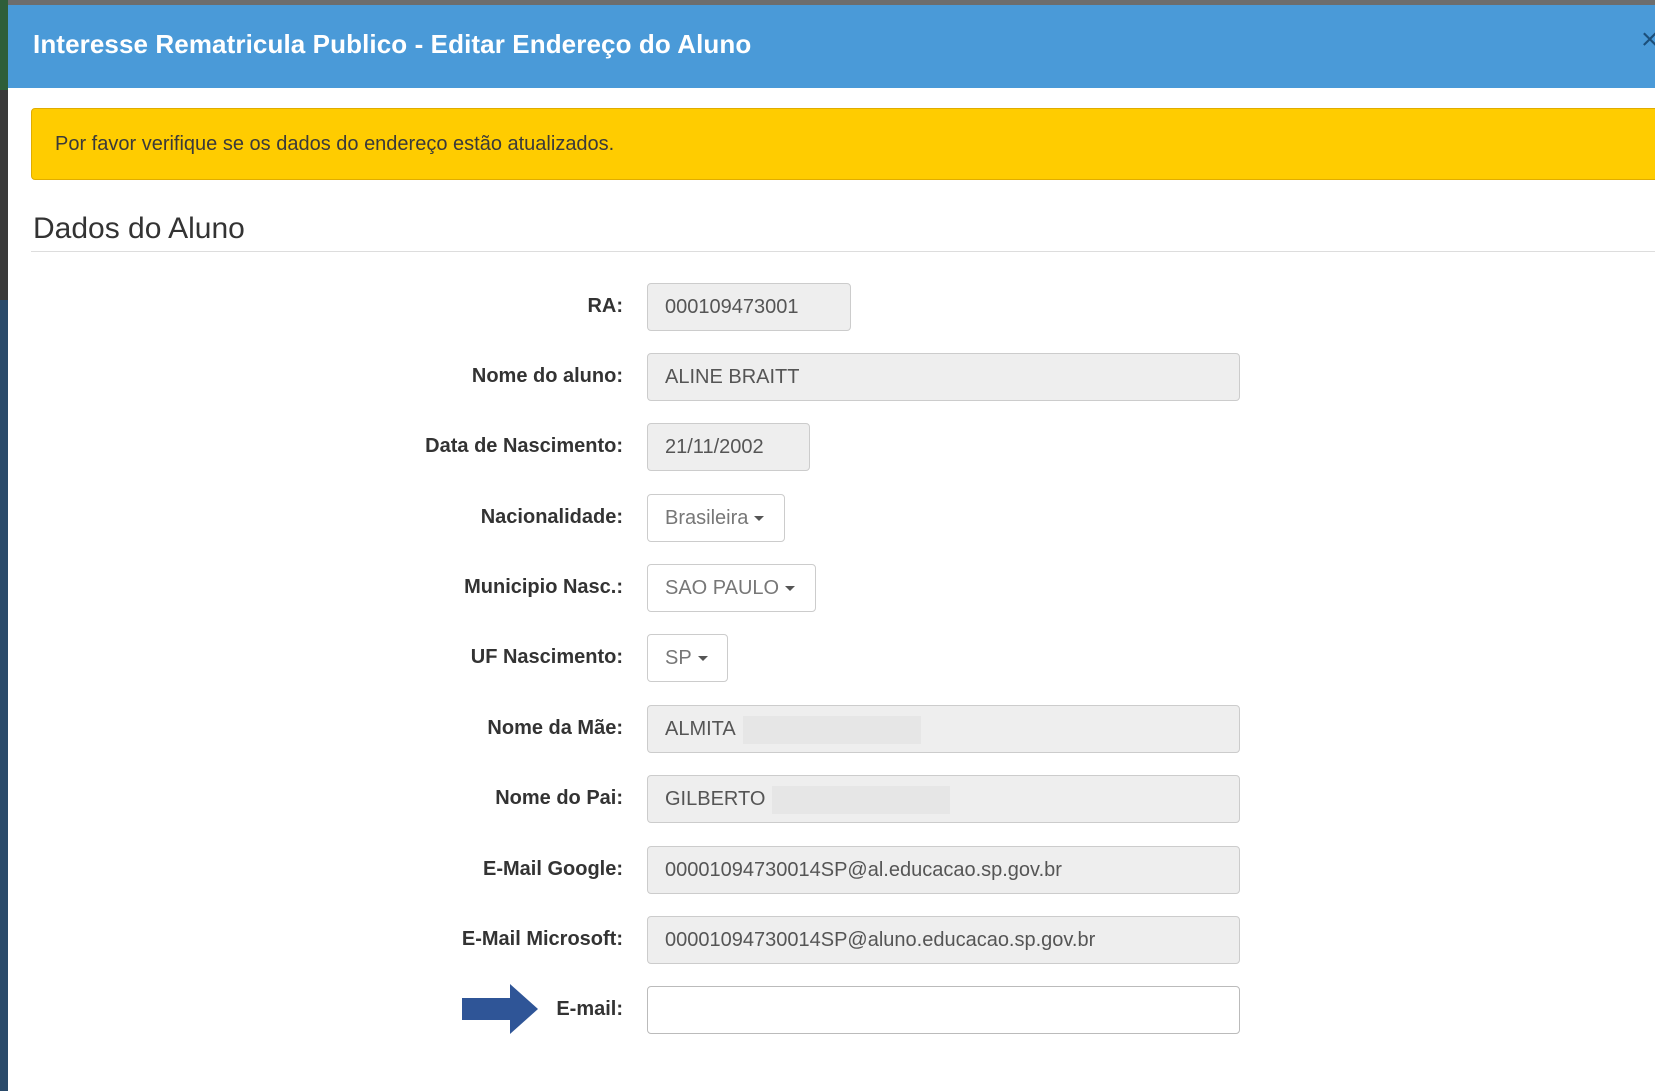  I want to click on uf-nascimento-label: UF Nascimento:, so click(546, 657).